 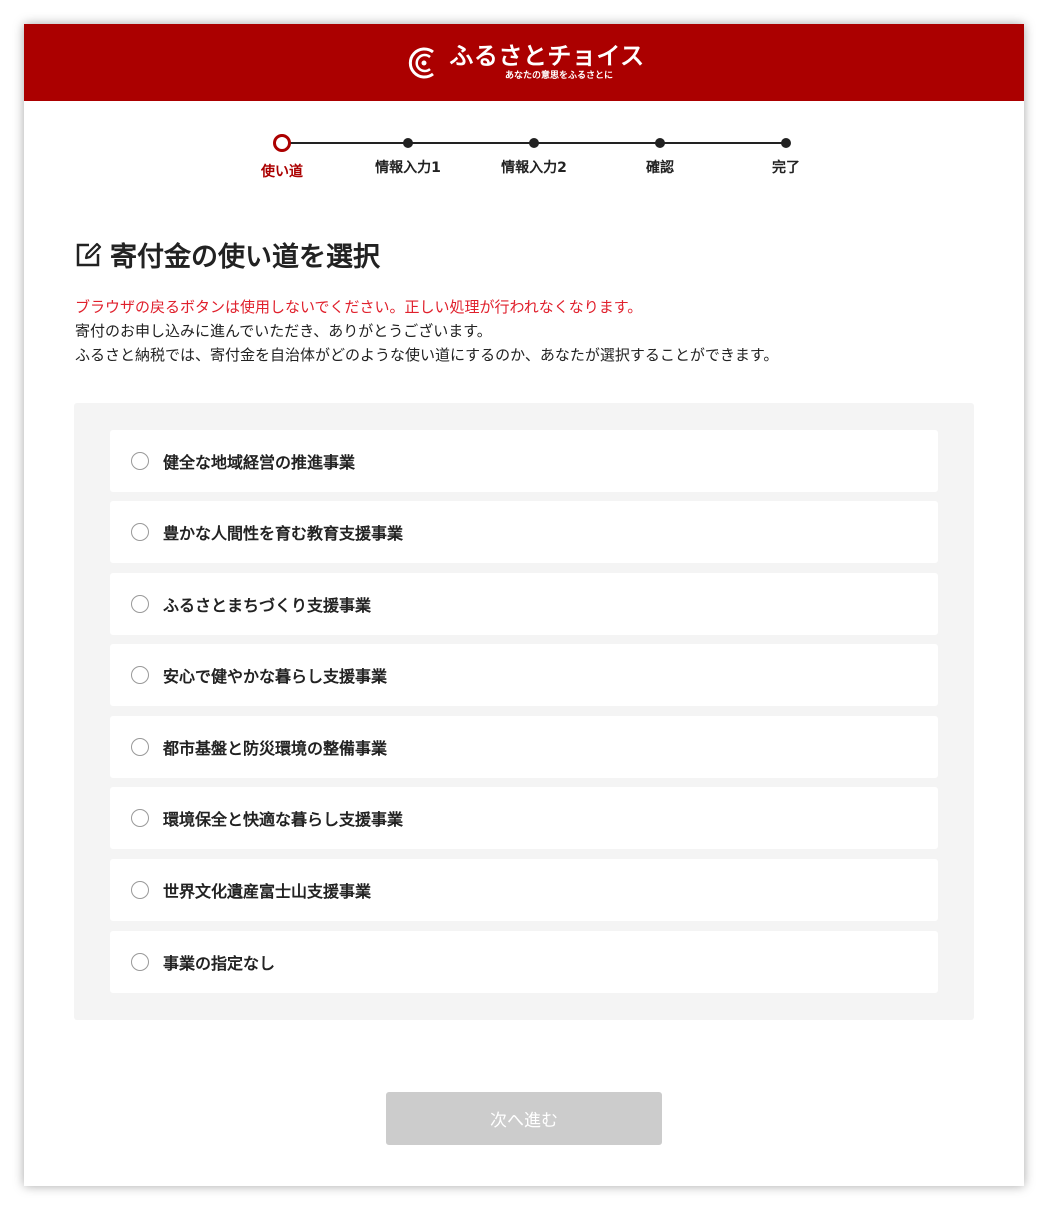 What do you see at coordinates (267, 605) in the screenshot?
I see `usage-option-label: ふるさとまちづくり支援事業` at bounding box center [267, 605].